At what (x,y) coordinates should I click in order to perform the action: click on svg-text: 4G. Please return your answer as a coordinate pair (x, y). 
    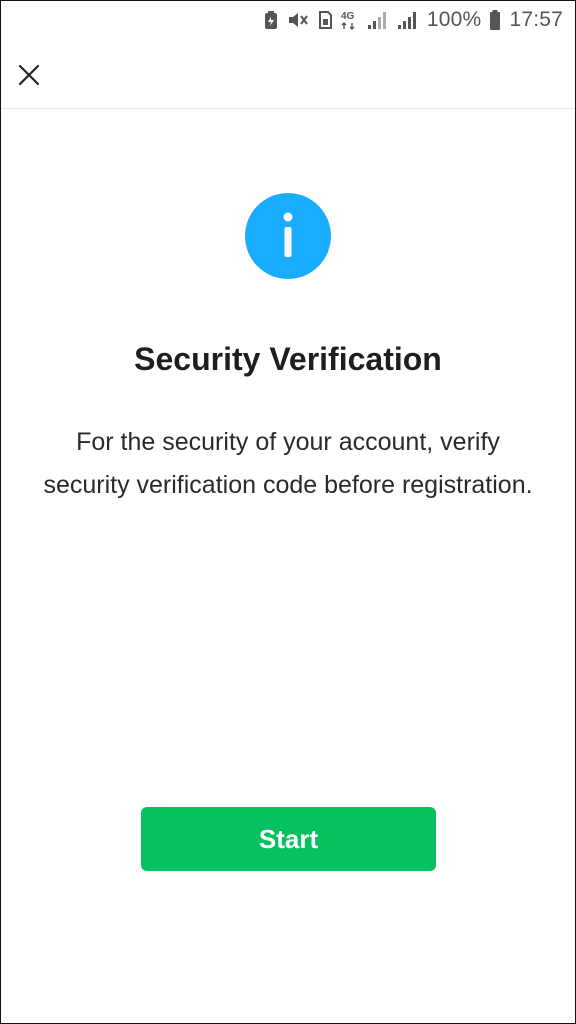
    Looking at the image, I should click on (348, 16).